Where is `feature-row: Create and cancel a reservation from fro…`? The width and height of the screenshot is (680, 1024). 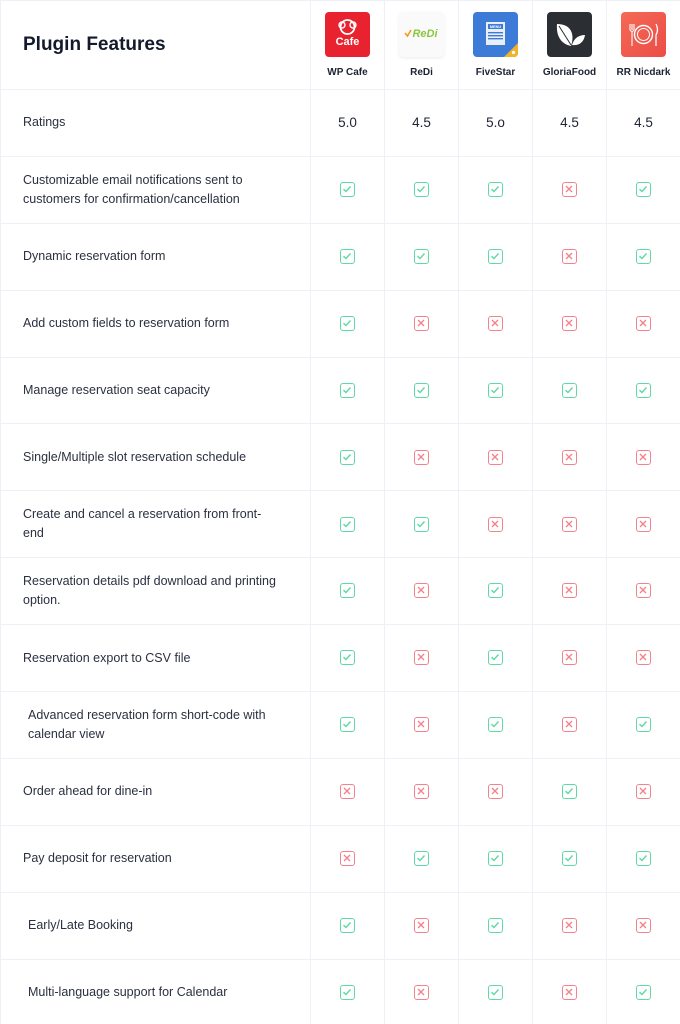 feature-row: Create and cancel a reservation from fro… is located at coordinates (340, 524).